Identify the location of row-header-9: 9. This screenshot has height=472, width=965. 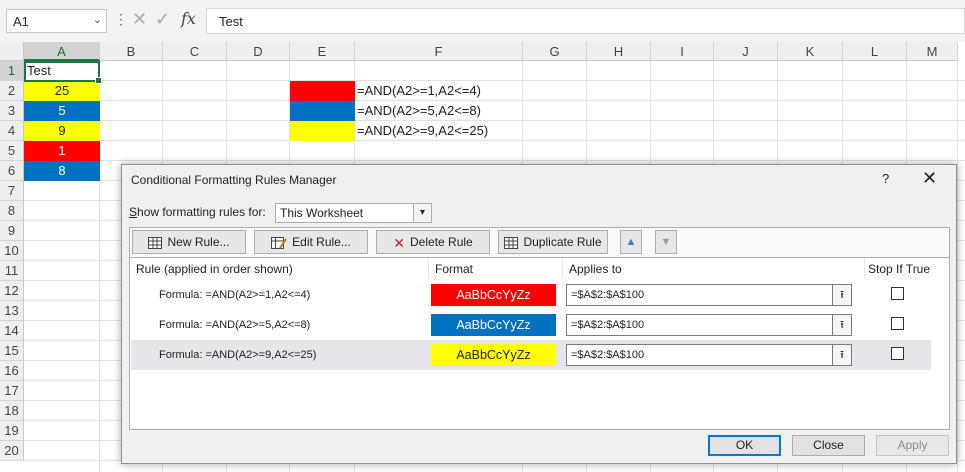
(12, 231).